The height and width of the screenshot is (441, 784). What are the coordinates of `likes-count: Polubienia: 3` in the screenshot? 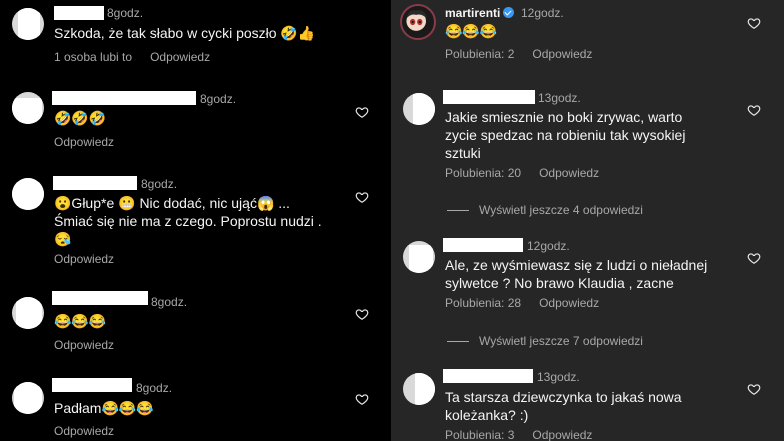 It's located at (479, 434).